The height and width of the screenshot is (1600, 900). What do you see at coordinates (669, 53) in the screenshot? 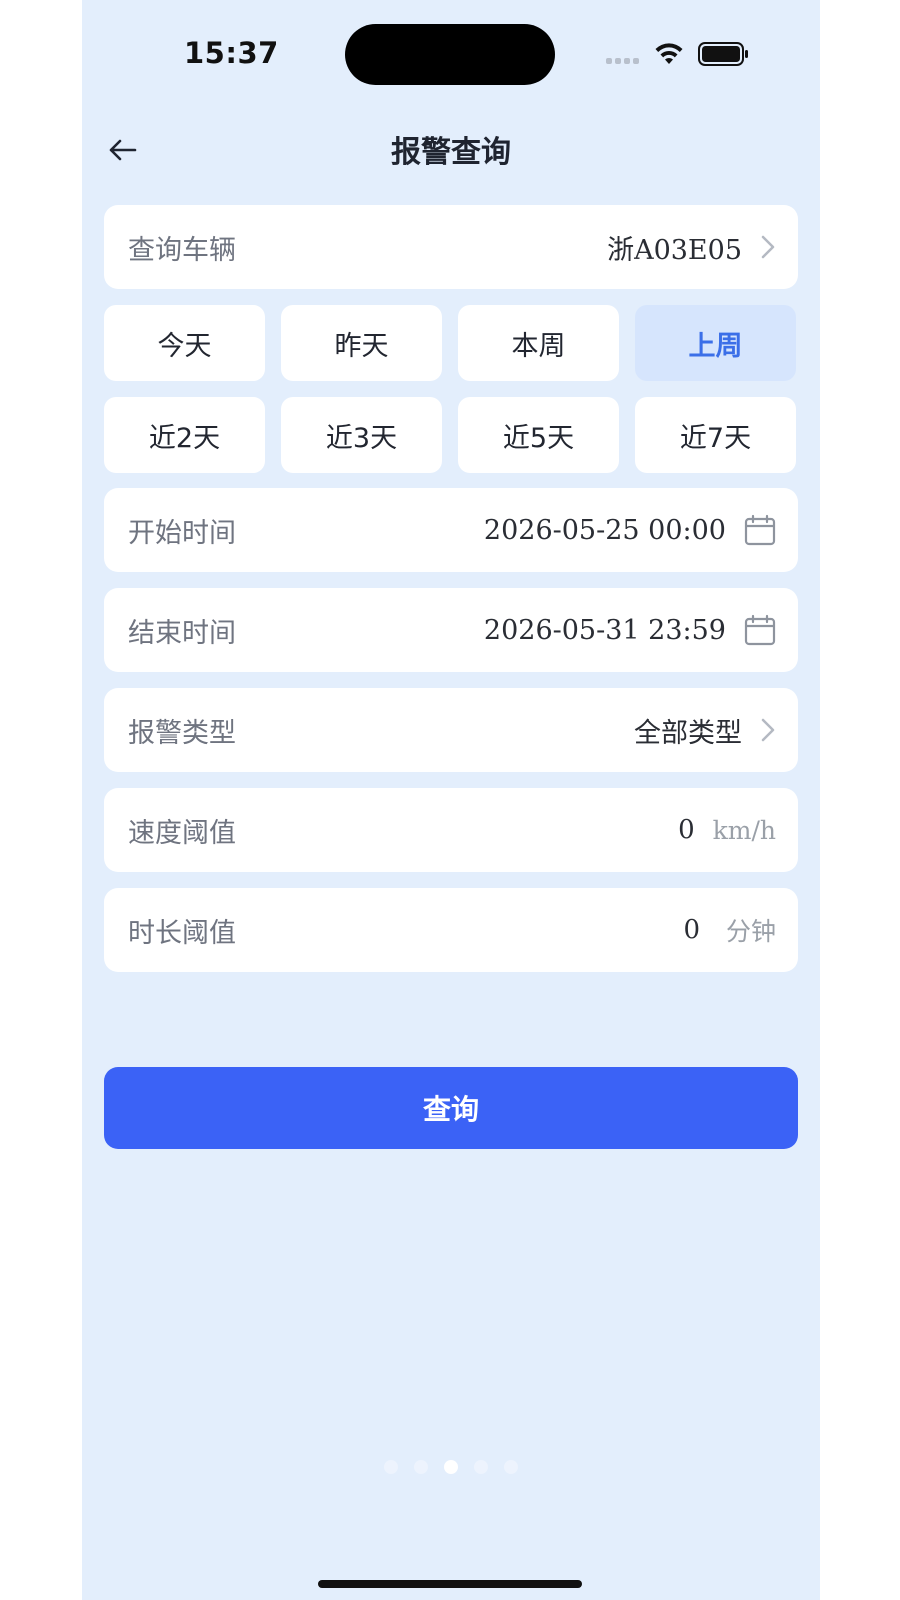
I see `wifi-icon` at bounding box center [669, 53].